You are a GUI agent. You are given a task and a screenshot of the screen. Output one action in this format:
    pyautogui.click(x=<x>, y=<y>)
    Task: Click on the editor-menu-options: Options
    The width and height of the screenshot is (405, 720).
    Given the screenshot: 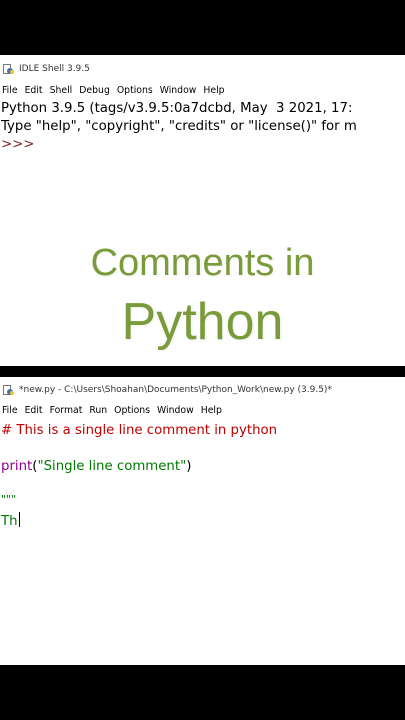 What is the action you would take?
    pyautogui.click(x=132, y=410)
    